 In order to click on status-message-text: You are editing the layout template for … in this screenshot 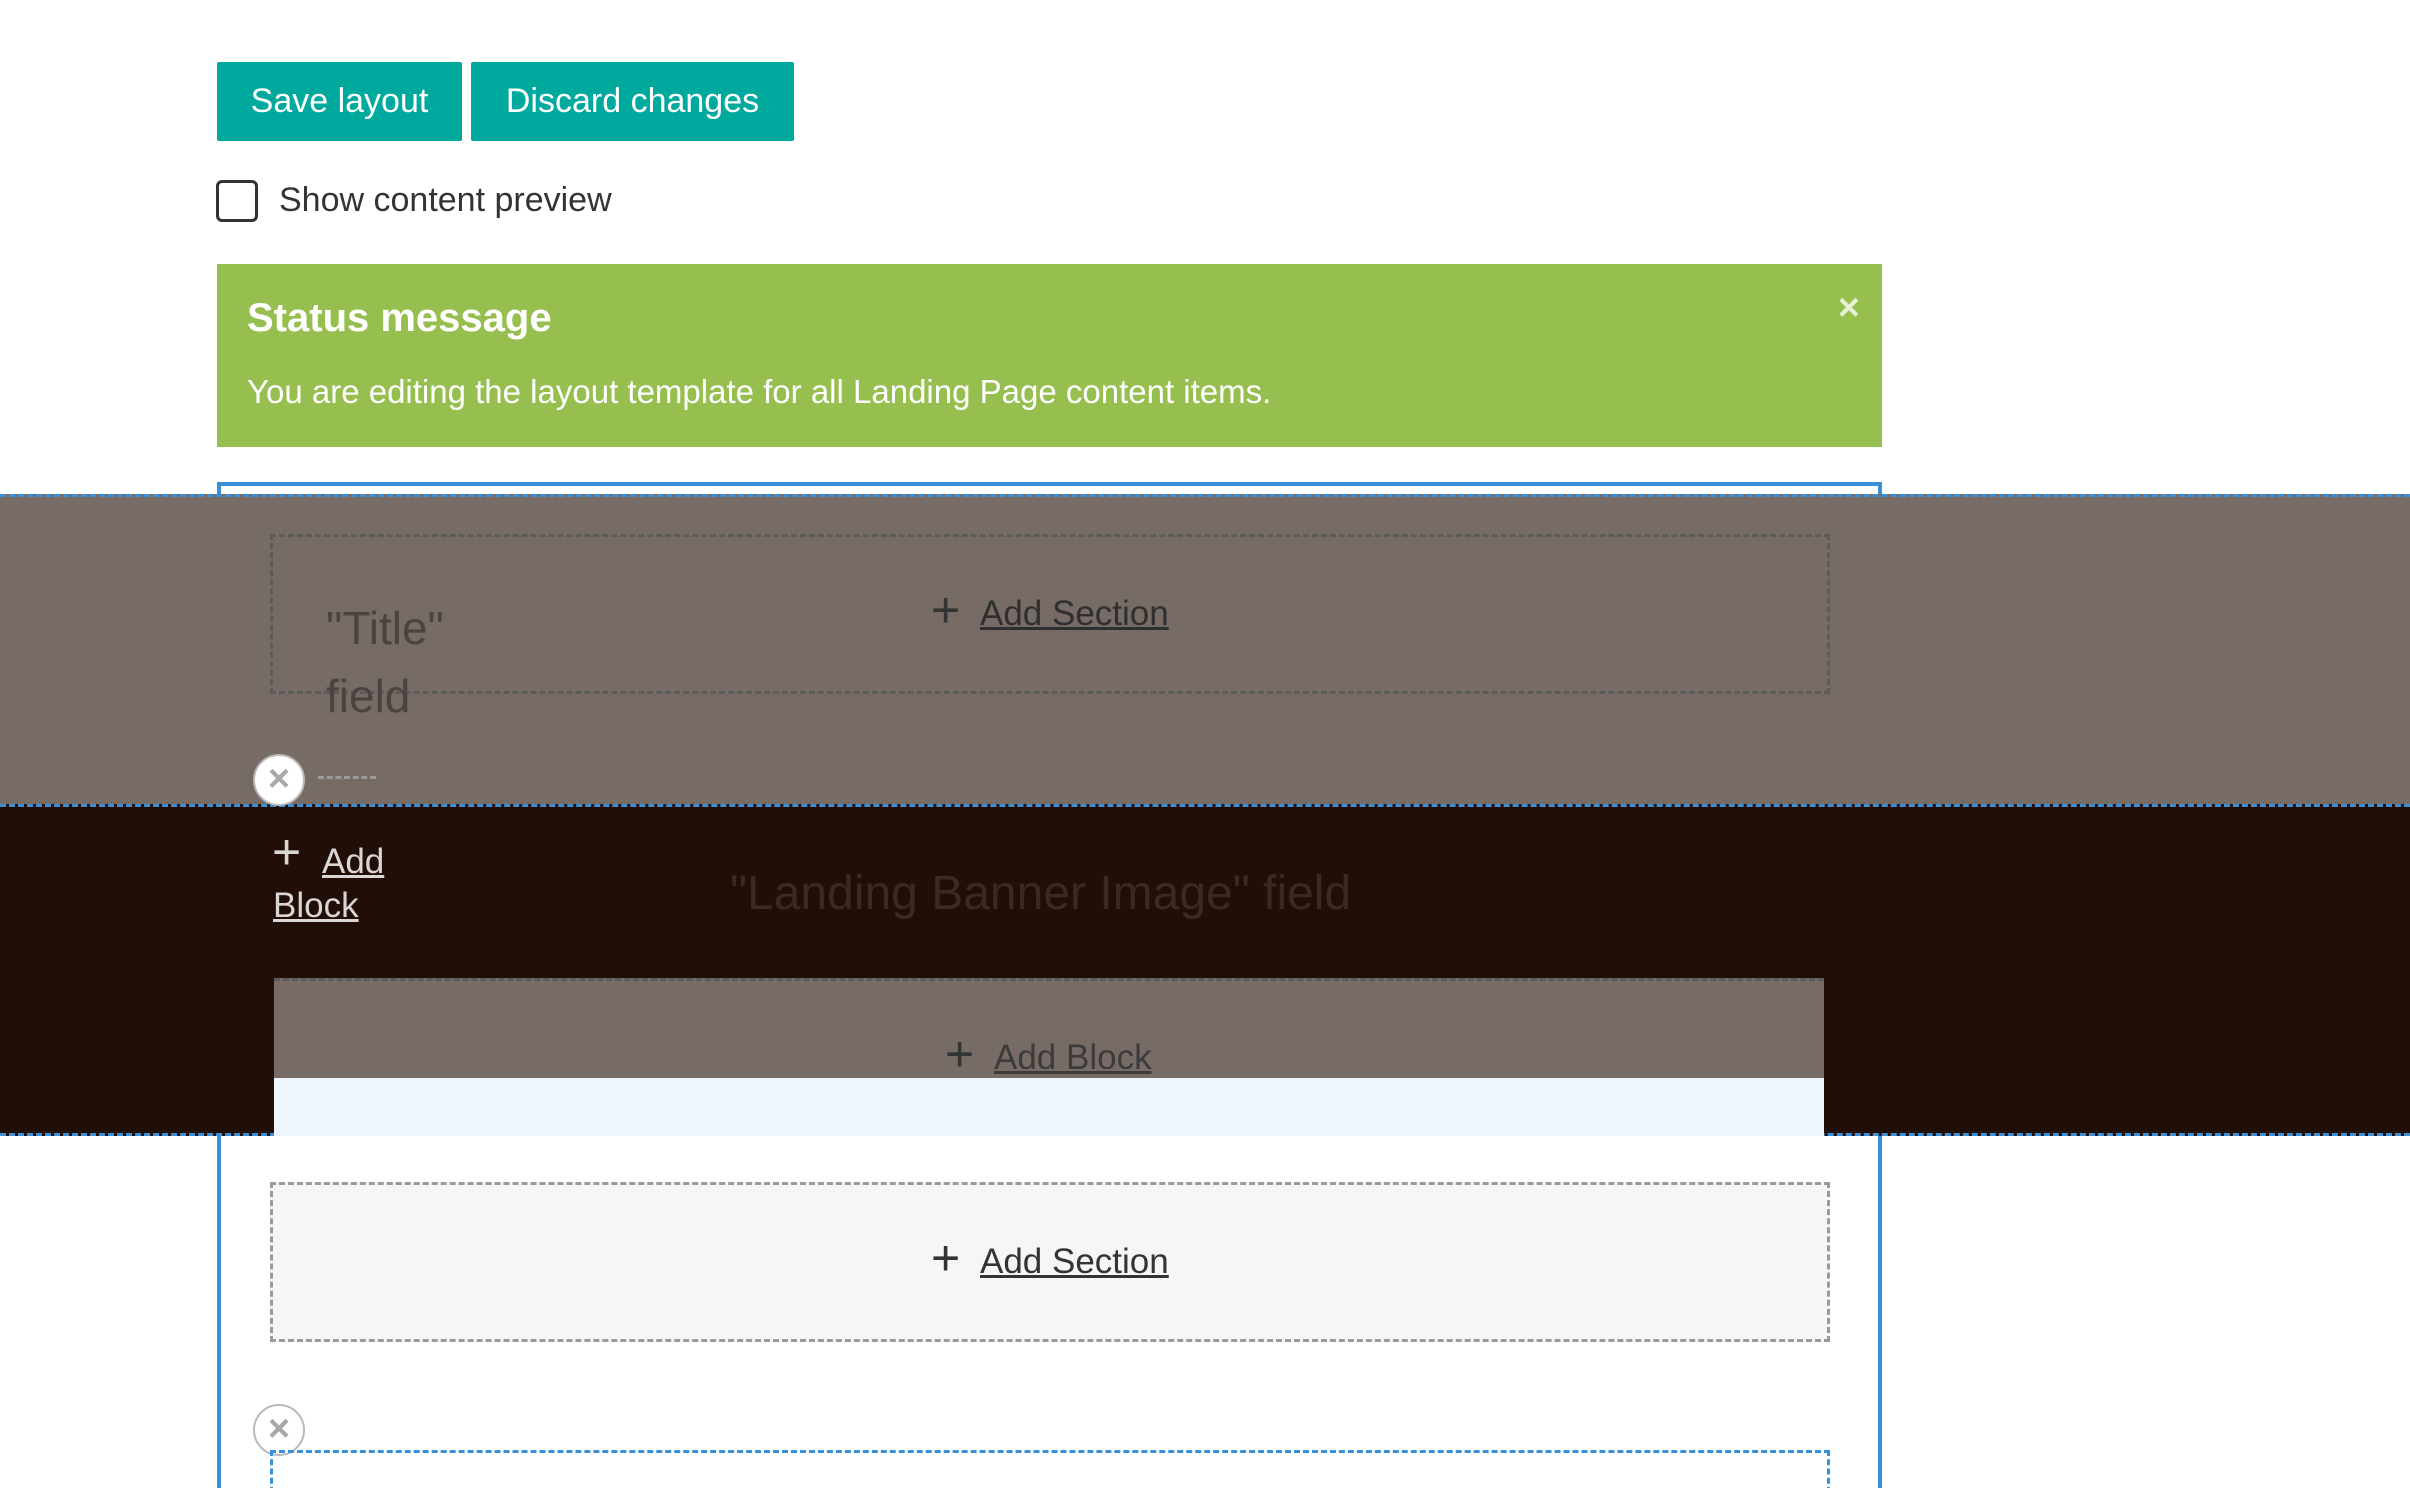, I will do `click(759, 391)`.